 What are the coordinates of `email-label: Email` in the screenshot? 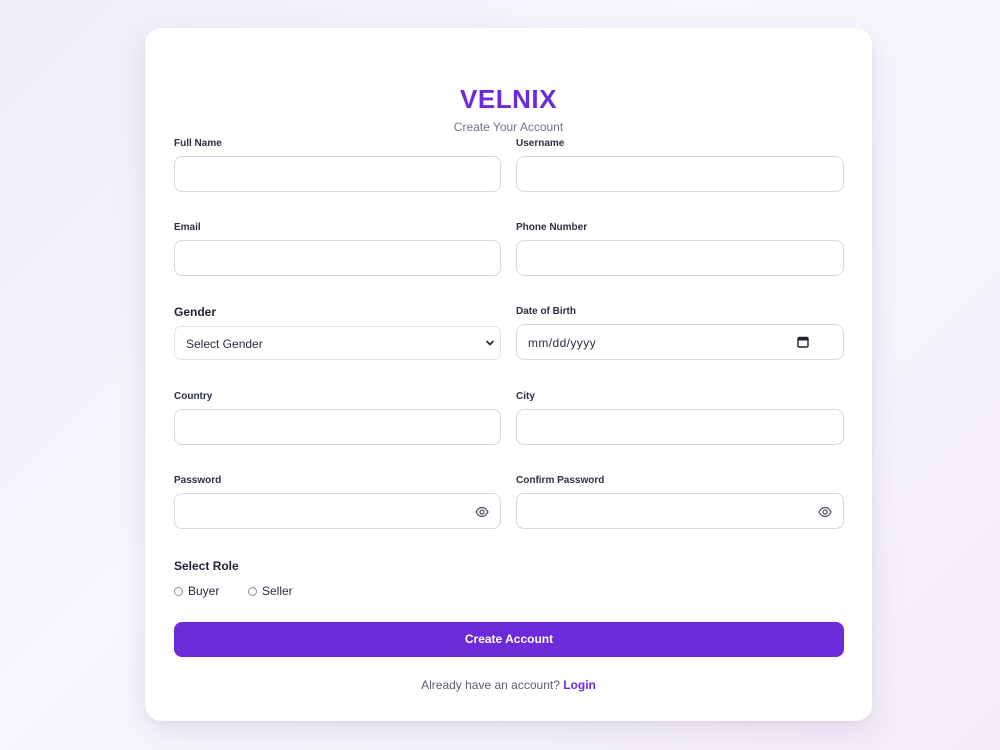 It's located at (187, 227).